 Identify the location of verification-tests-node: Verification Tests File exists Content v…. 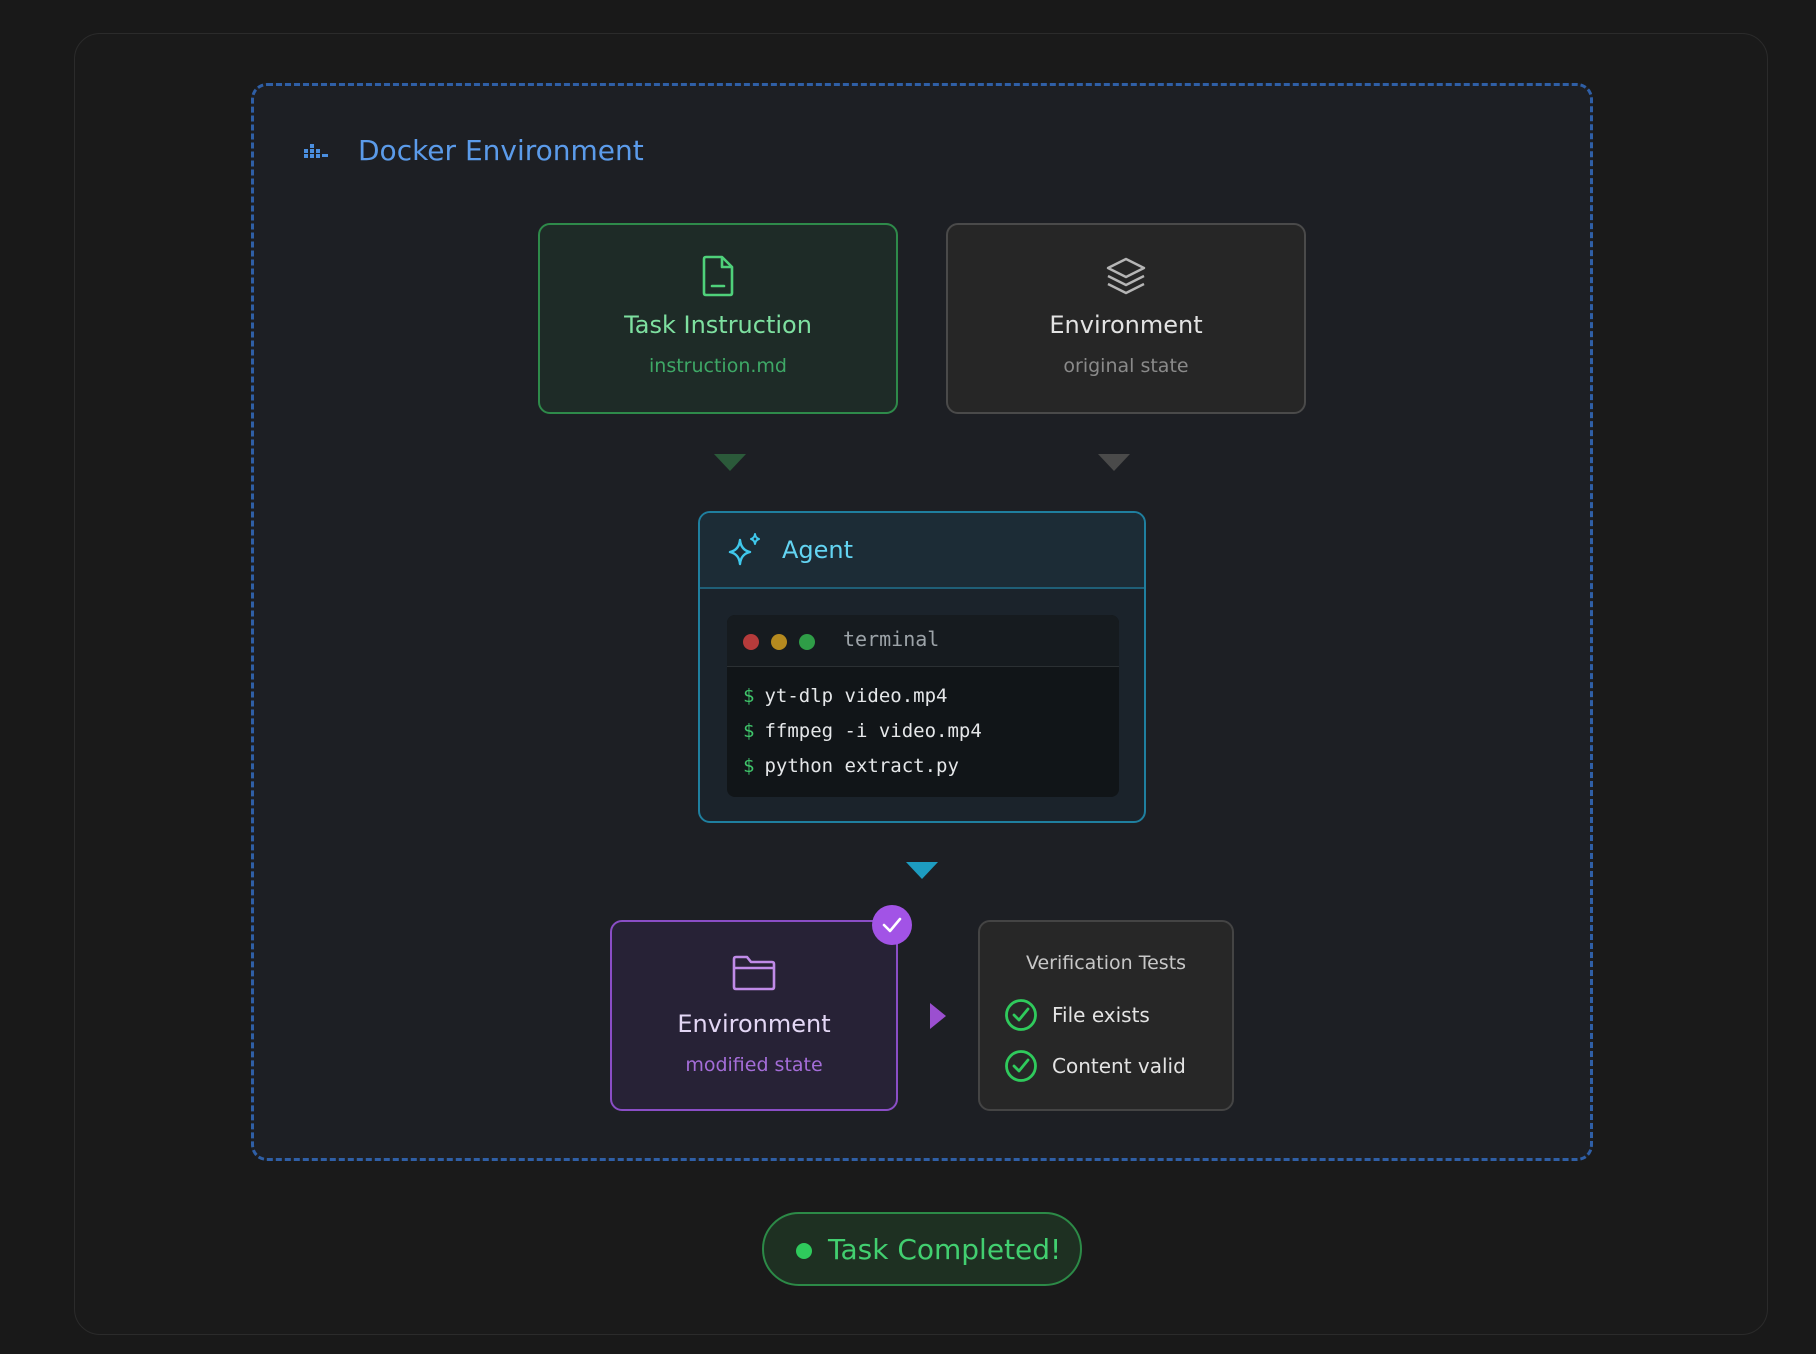
(1106, 1015).